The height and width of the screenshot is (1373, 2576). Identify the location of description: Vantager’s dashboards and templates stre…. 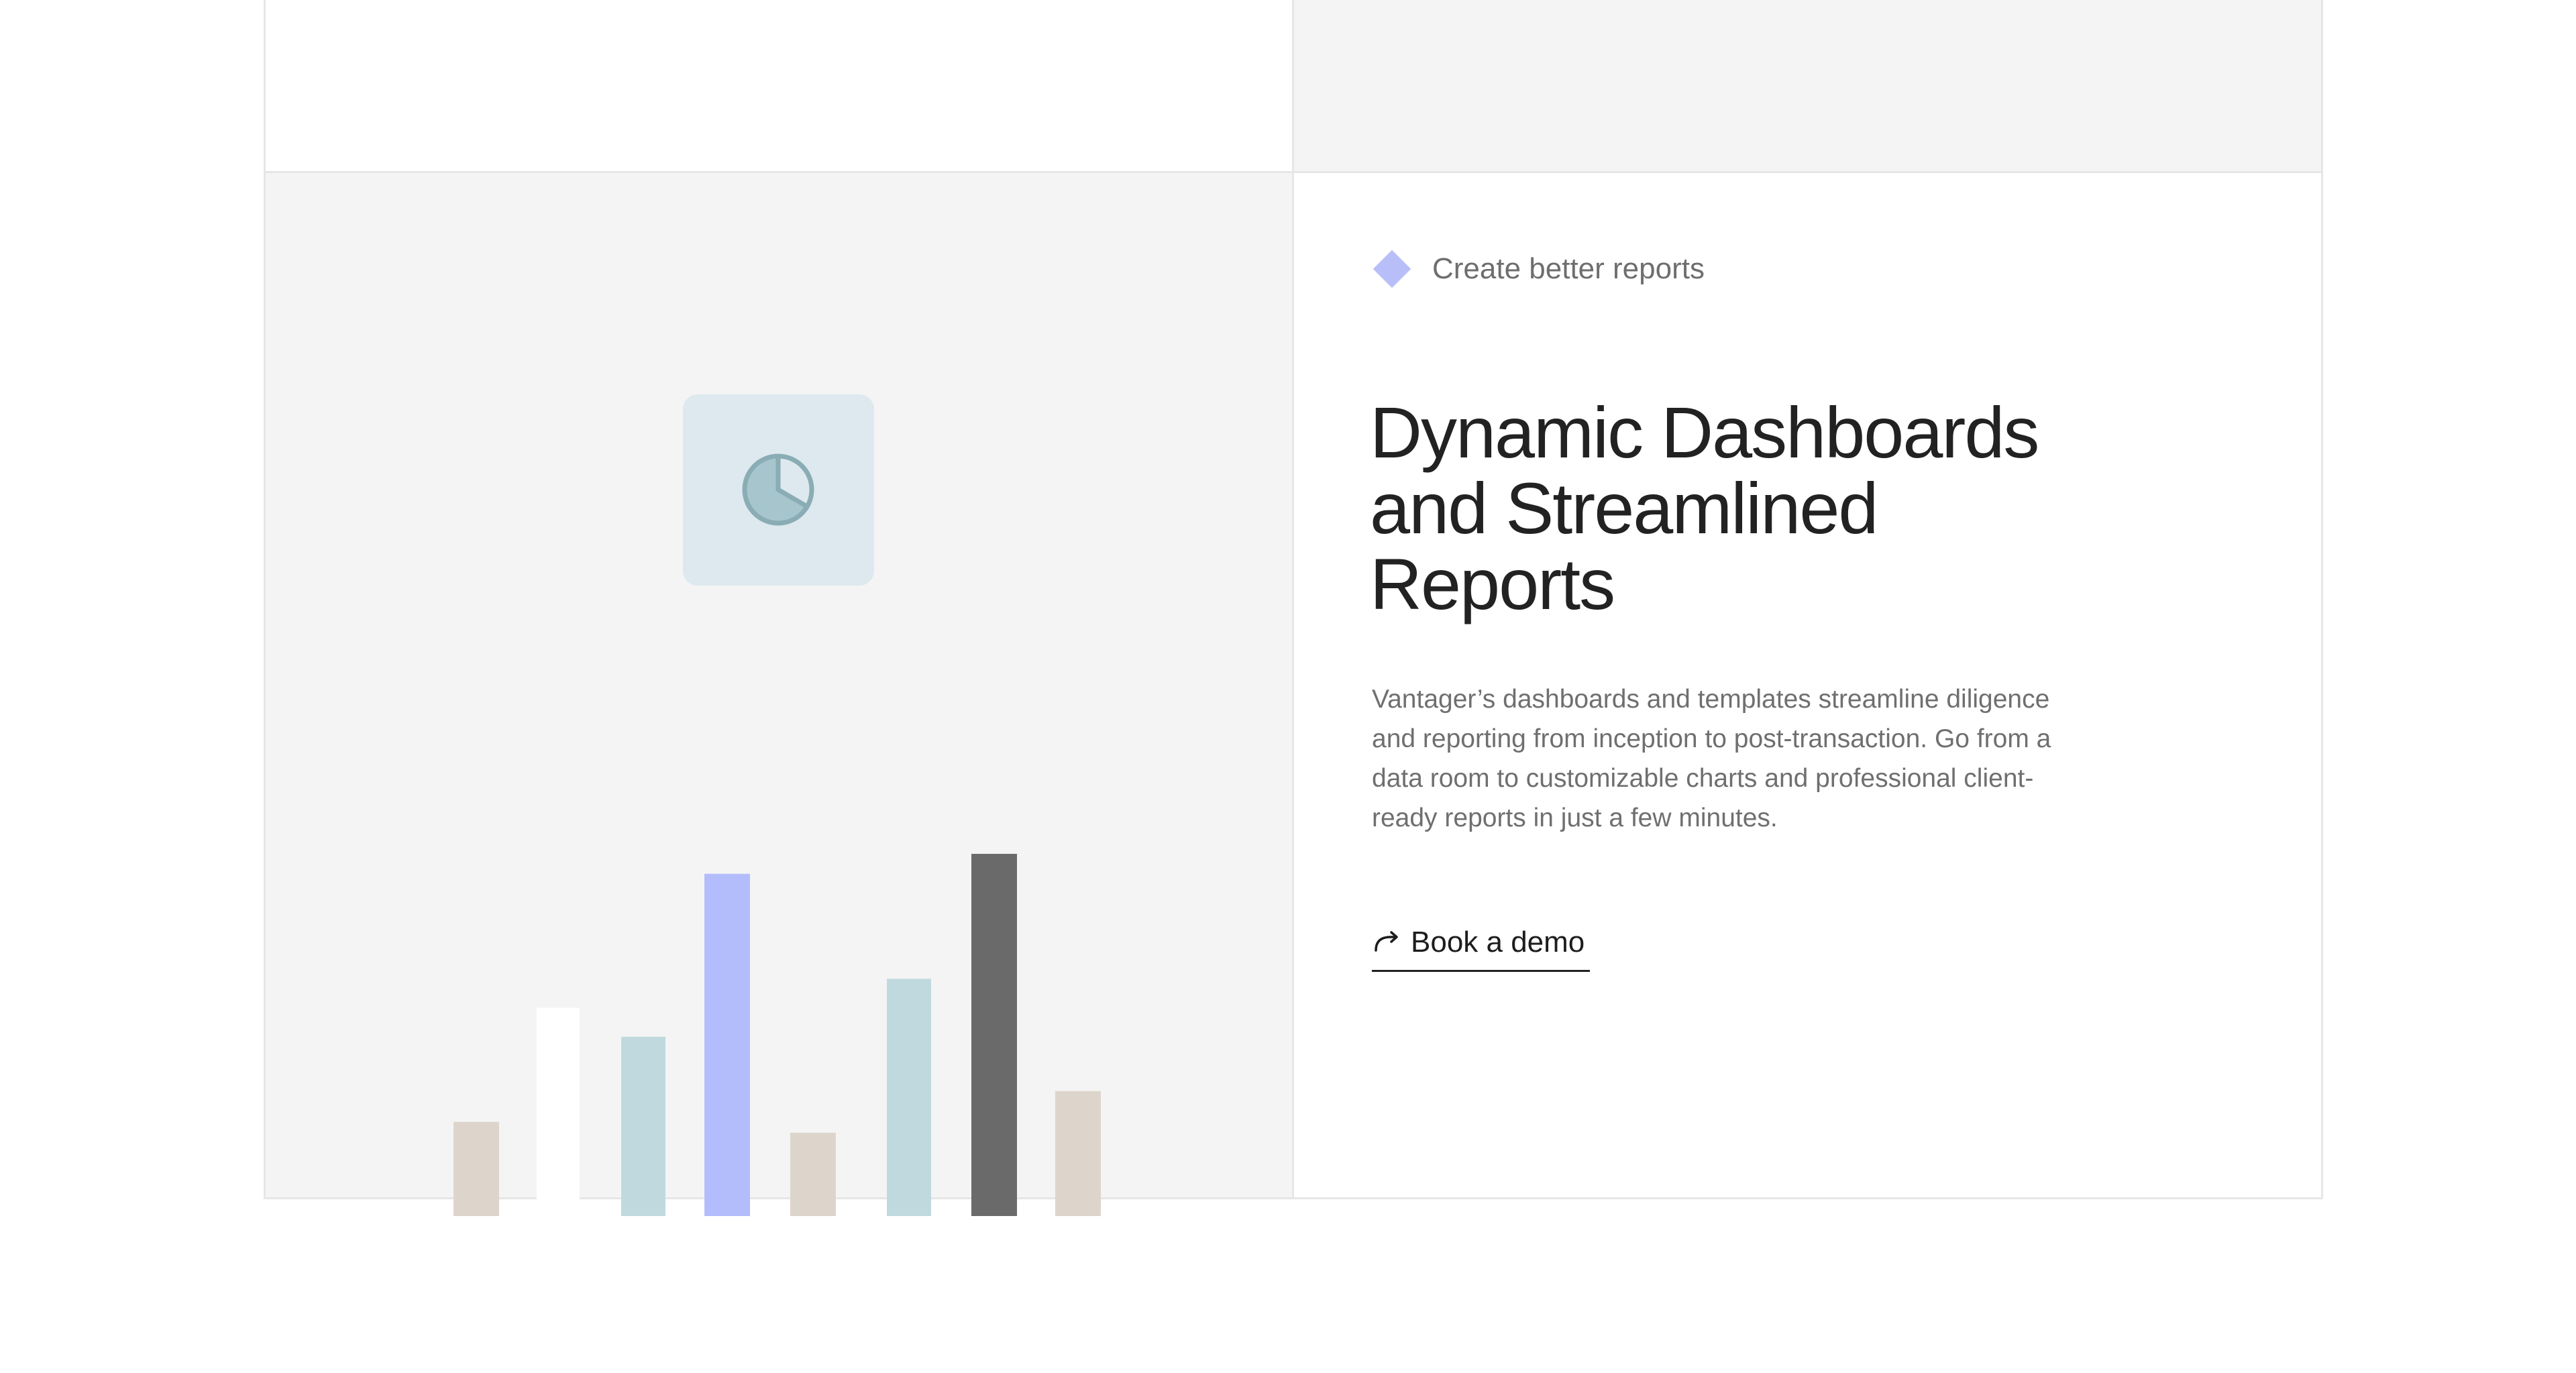
(1711, 758).